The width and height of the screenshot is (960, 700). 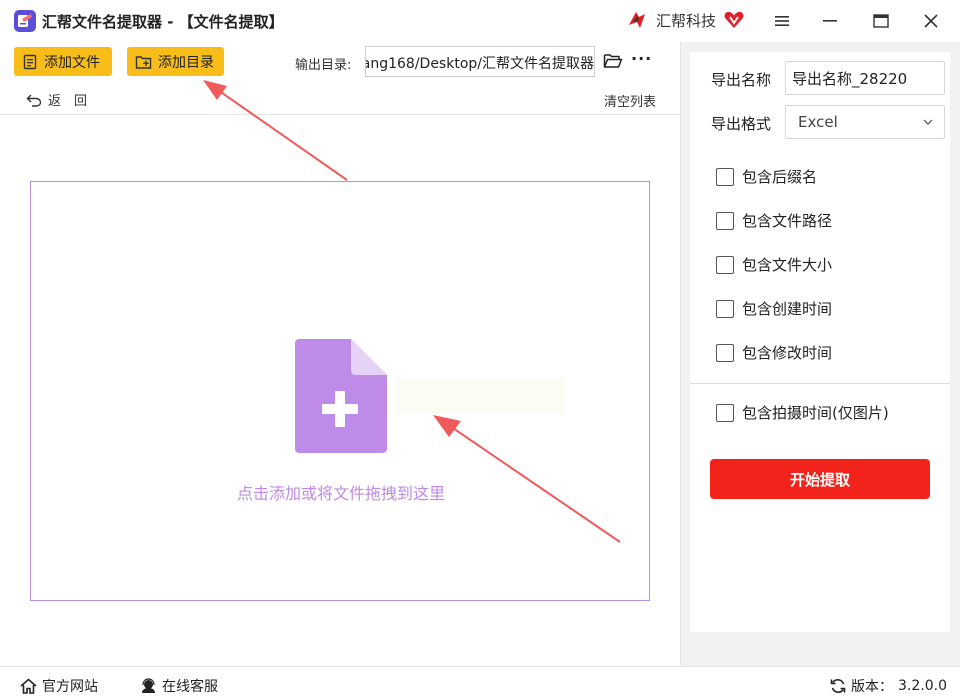 What do you see at coordinates (780, 177) in the screenshot?
I see `option-label: 包含后缀名` at bounding box center [780, 177].